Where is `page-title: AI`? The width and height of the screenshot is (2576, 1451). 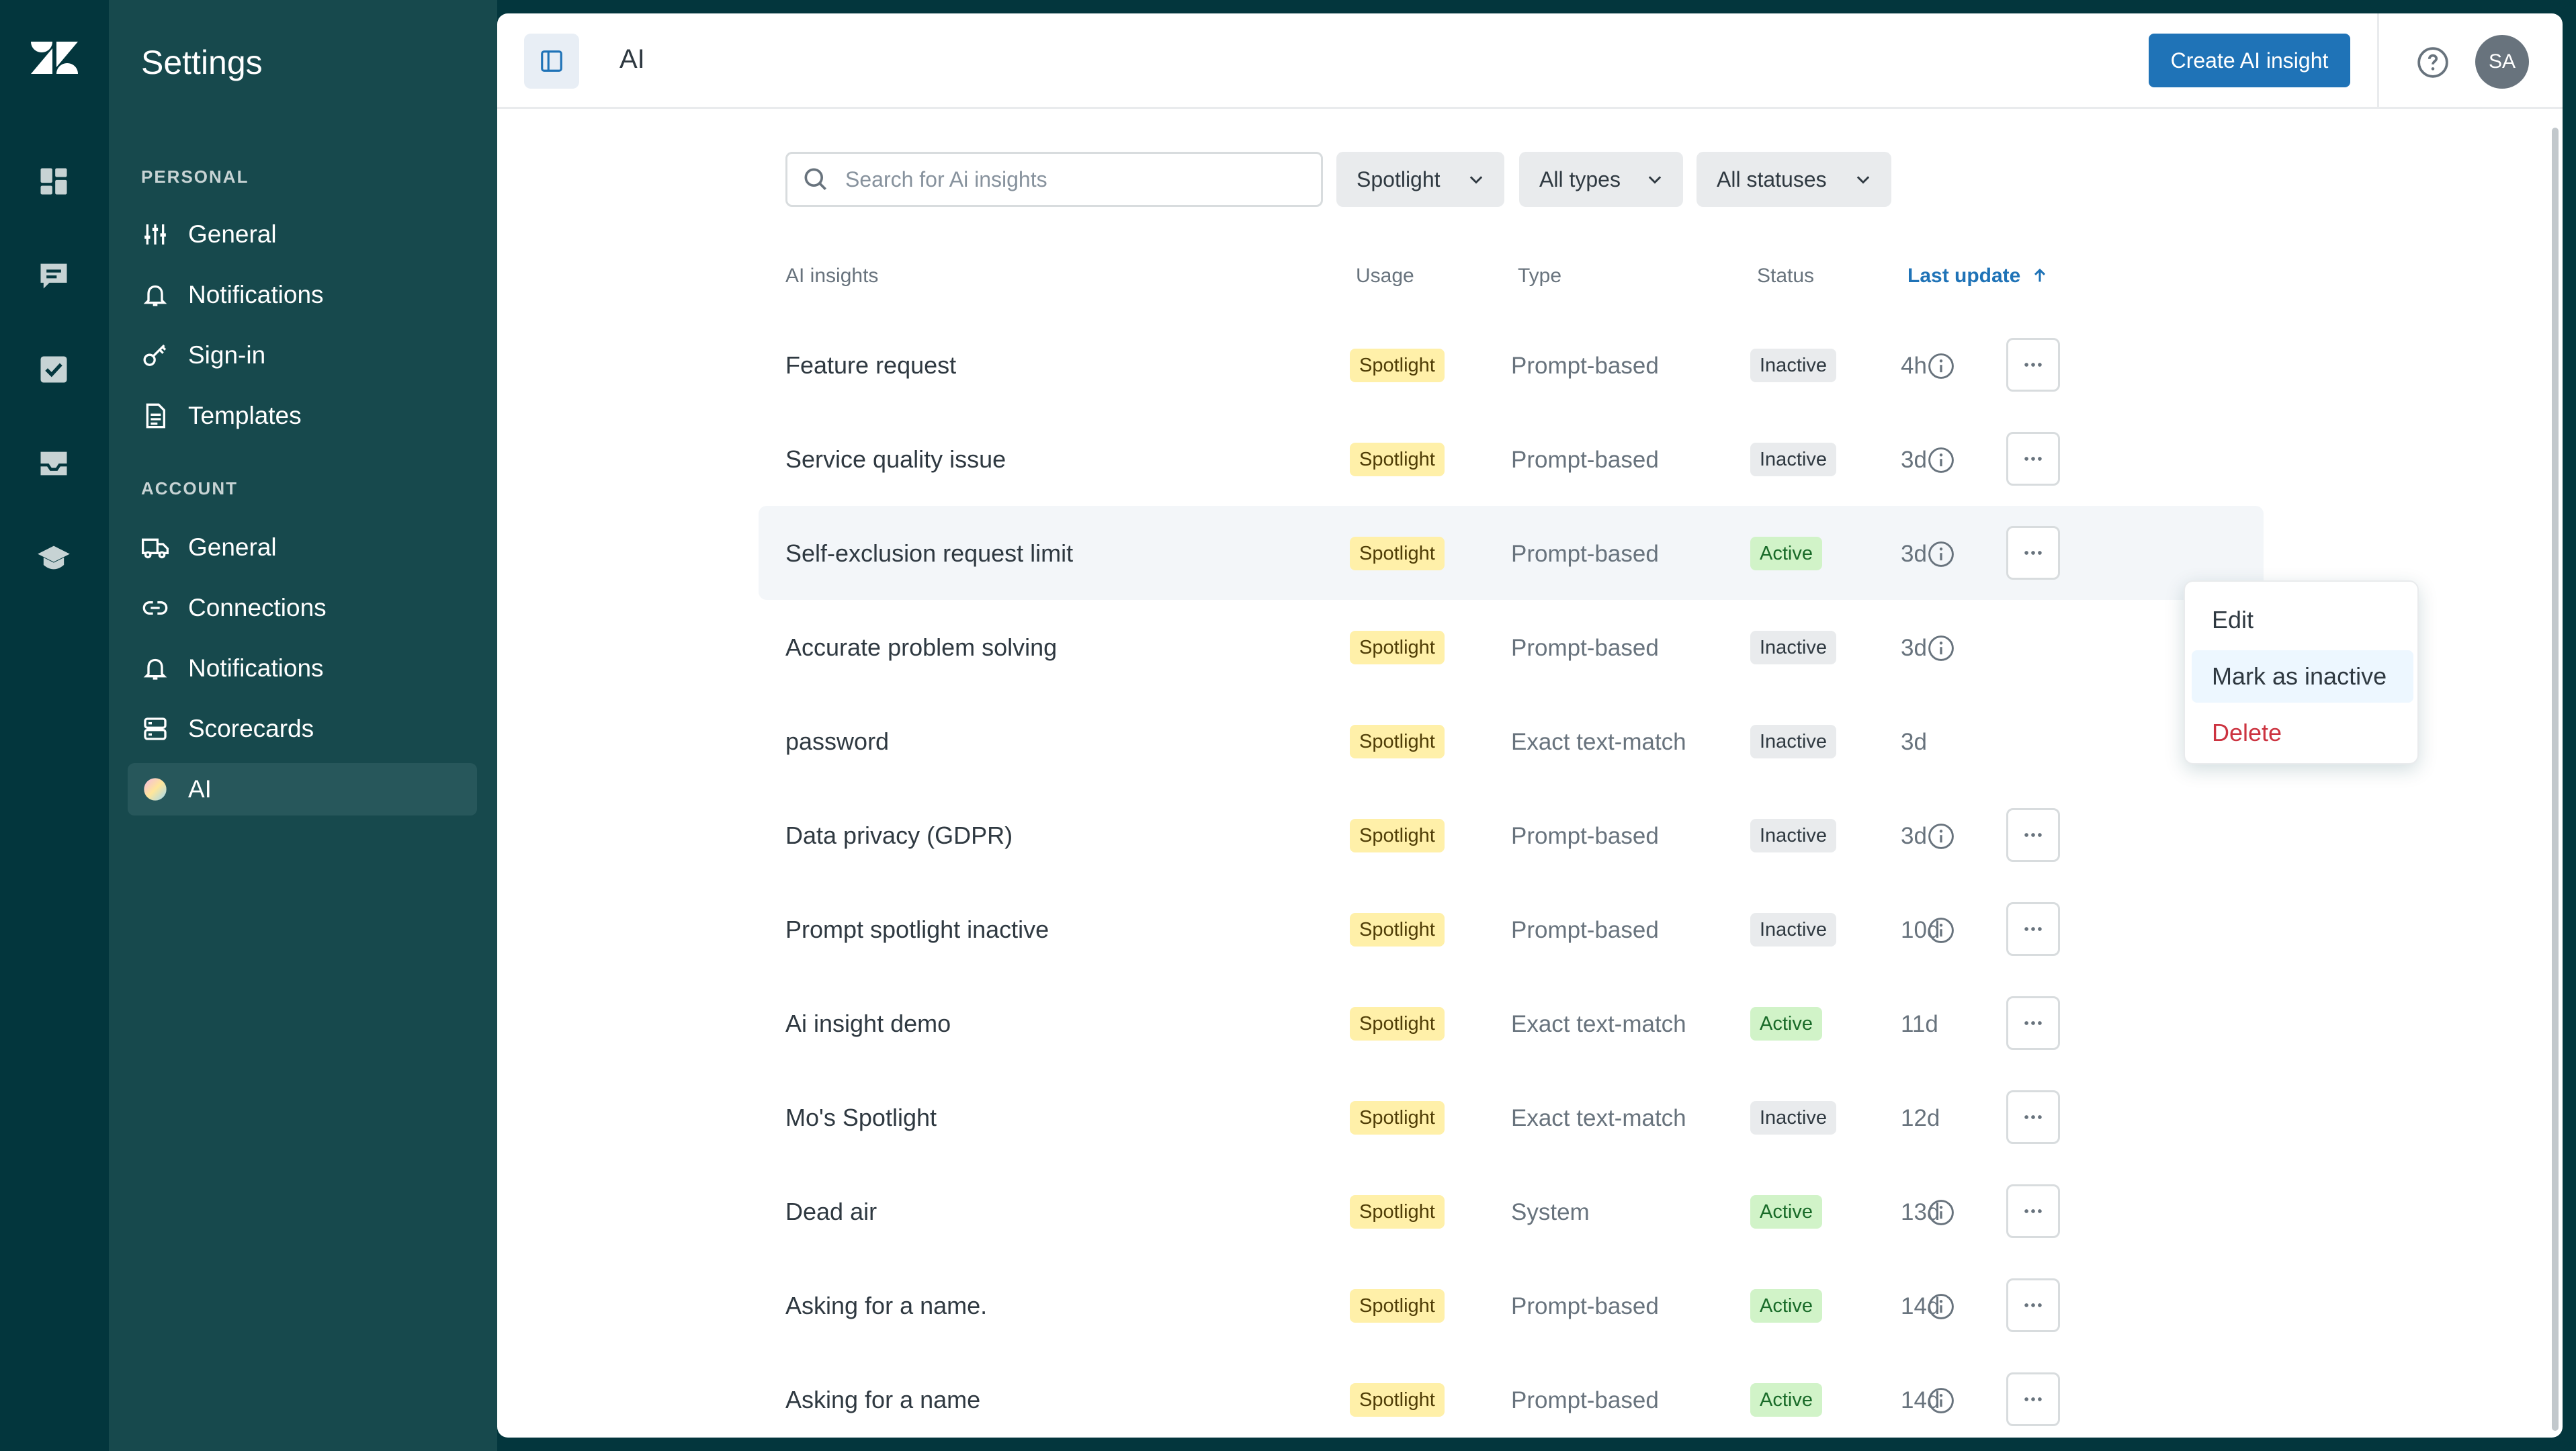 page-title: AI is located at coordinates (632, 59).